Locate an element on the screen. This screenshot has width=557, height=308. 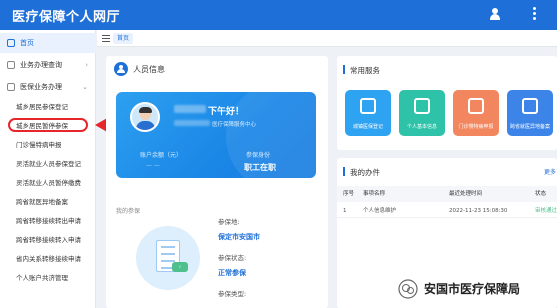
panel-title: 人员信息 is located at coordinates (149, 69).